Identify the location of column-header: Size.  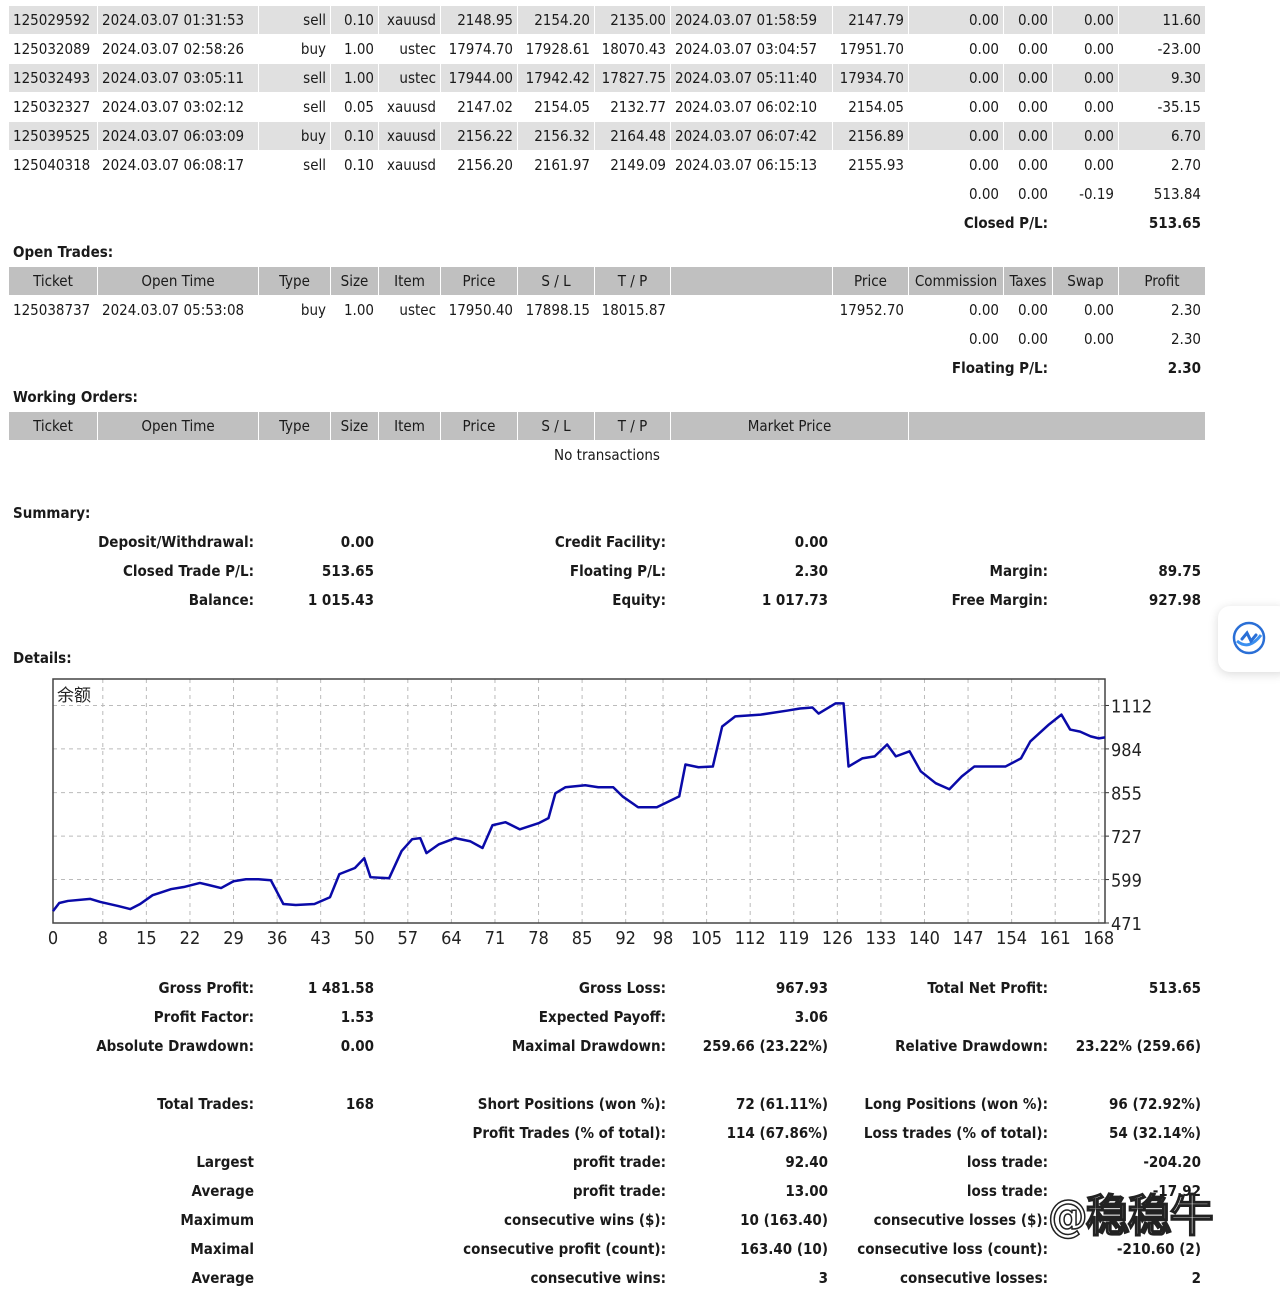
(354, 281).